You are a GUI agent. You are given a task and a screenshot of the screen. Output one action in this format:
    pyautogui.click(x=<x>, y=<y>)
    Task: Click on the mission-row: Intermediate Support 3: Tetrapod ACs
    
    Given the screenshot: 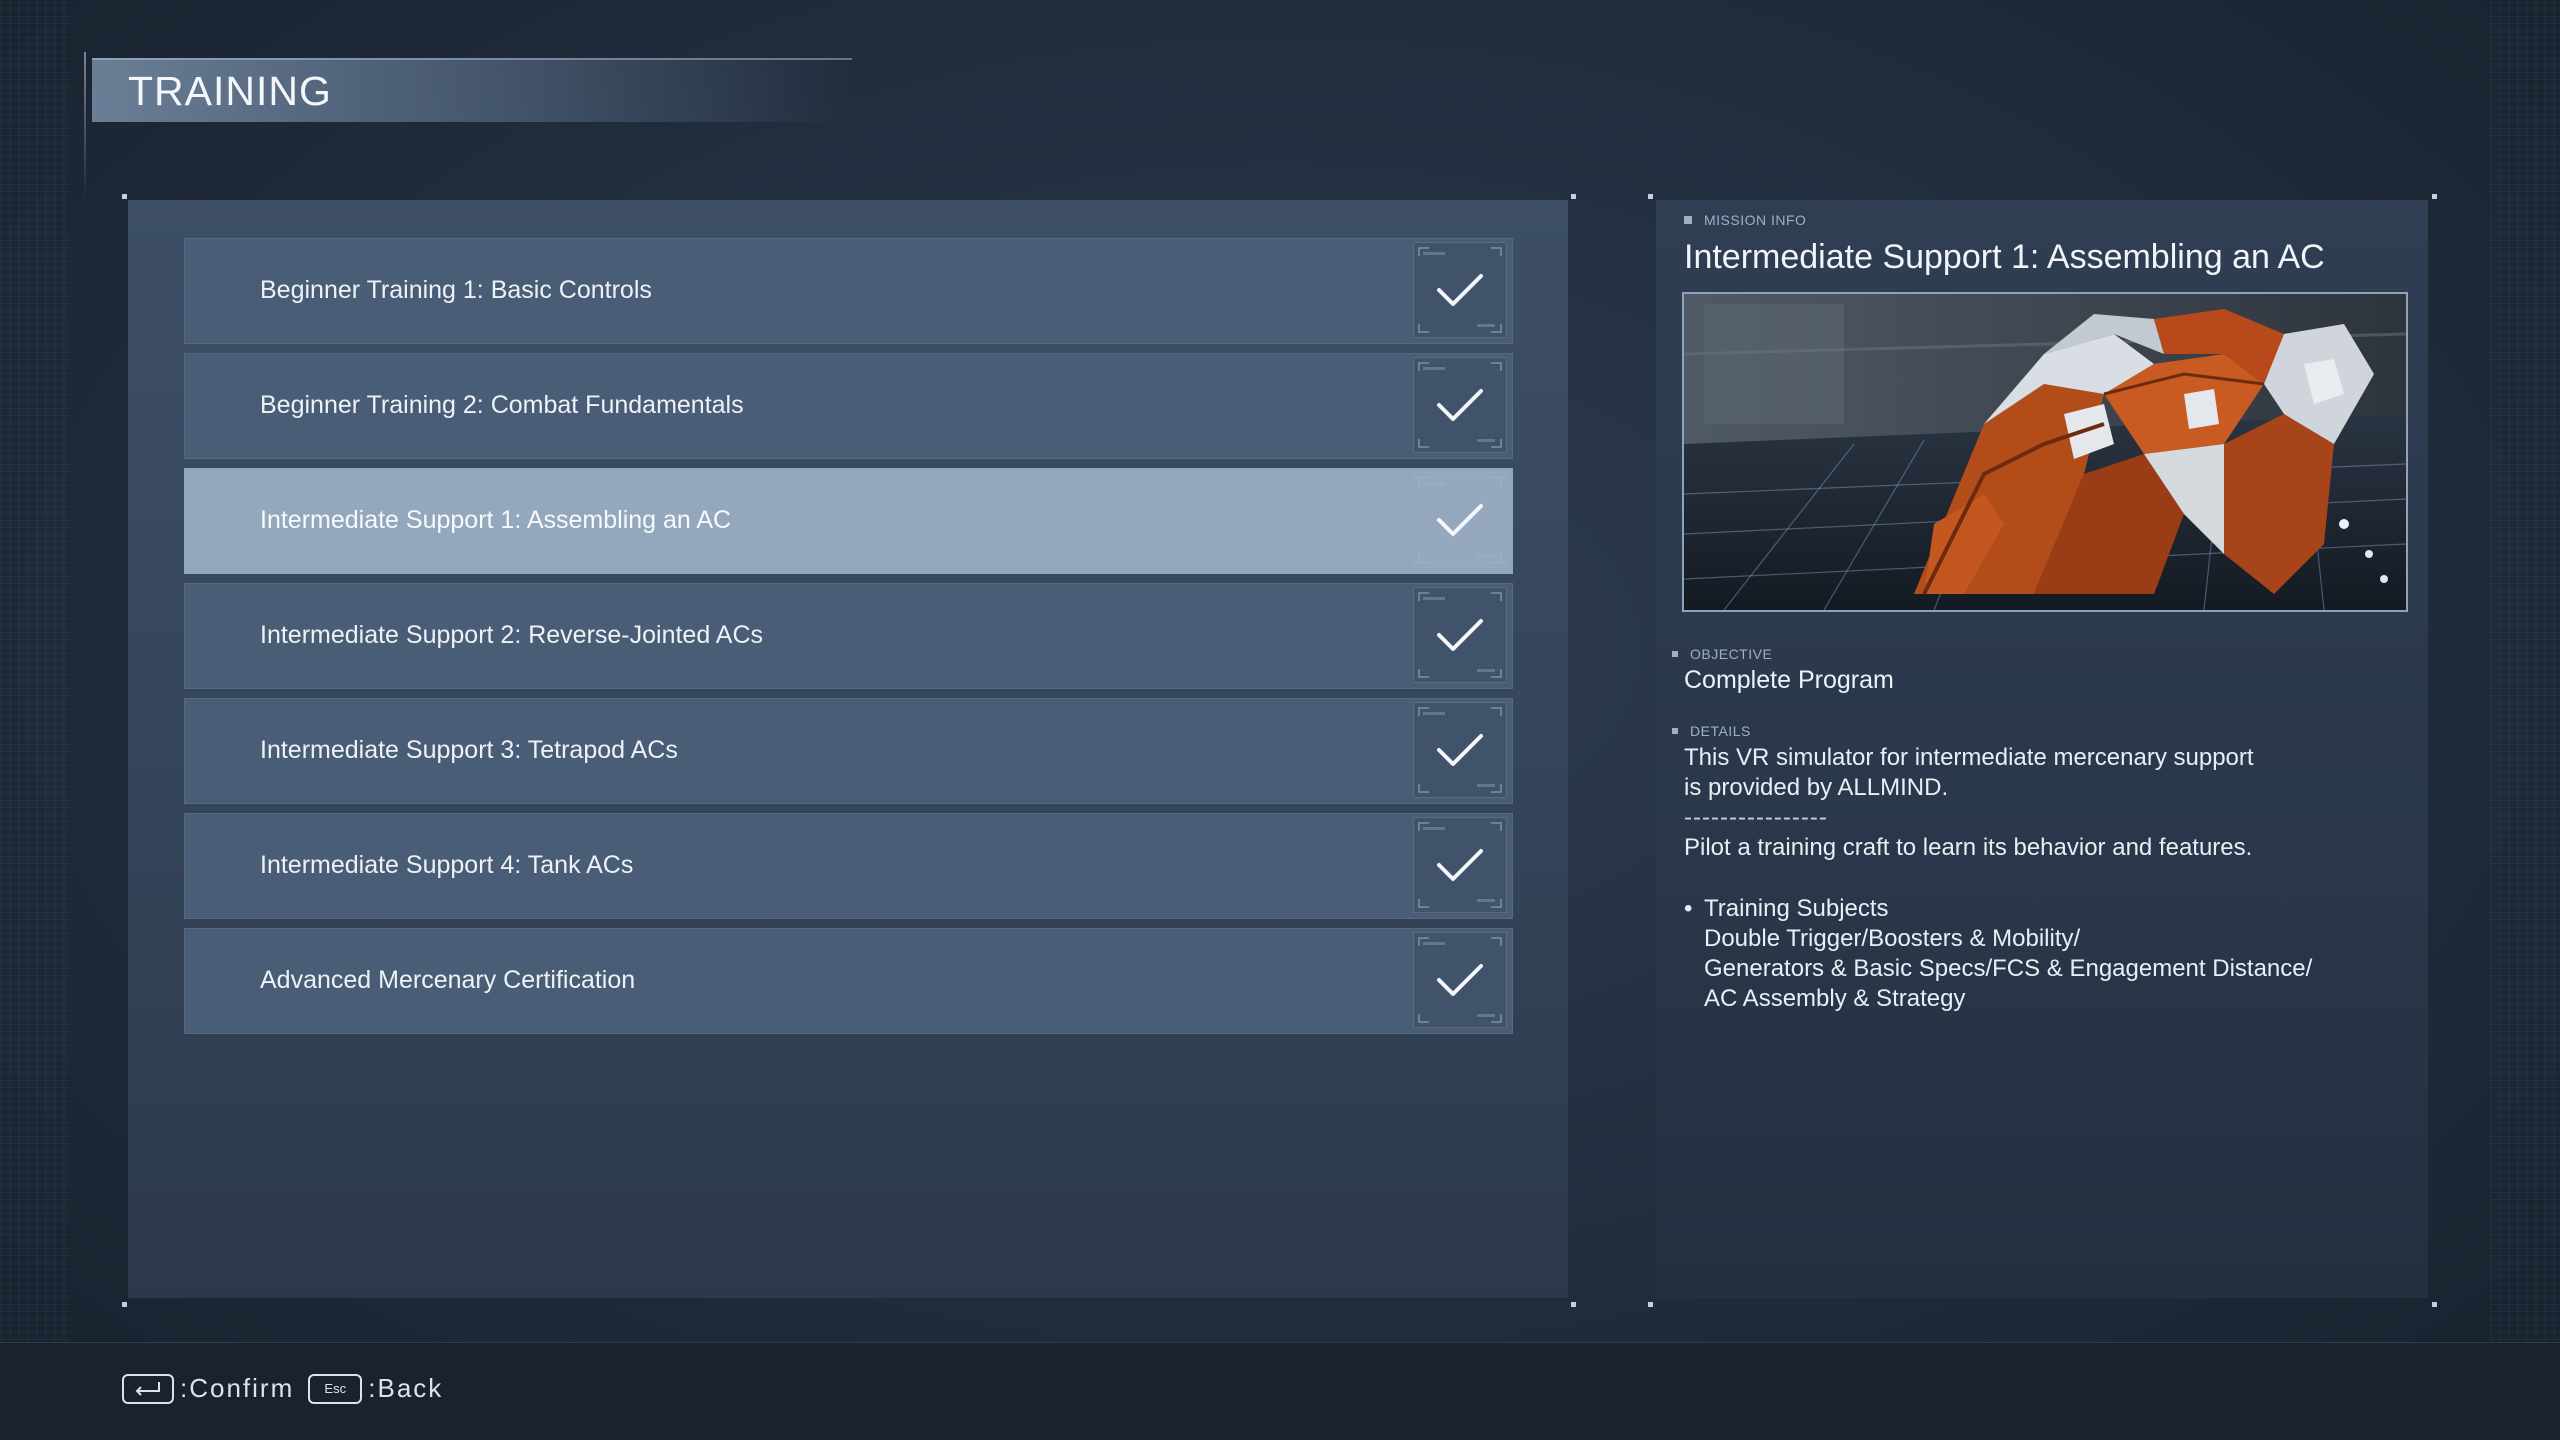 What is the action you would take?
    pyautogui.click(x=848, y=751)
    